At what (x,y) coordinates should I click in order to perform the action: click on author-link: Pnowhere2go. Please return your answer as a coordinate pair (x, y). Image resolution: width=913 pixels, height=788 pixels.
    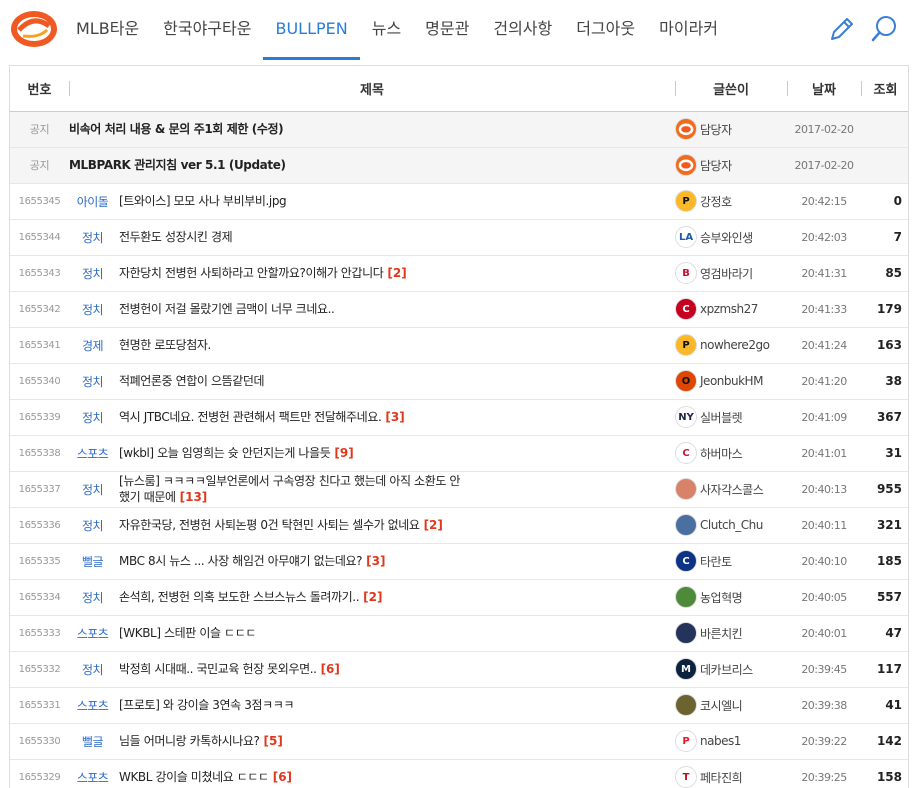
    Looking at the image, I should click on (731, 345).